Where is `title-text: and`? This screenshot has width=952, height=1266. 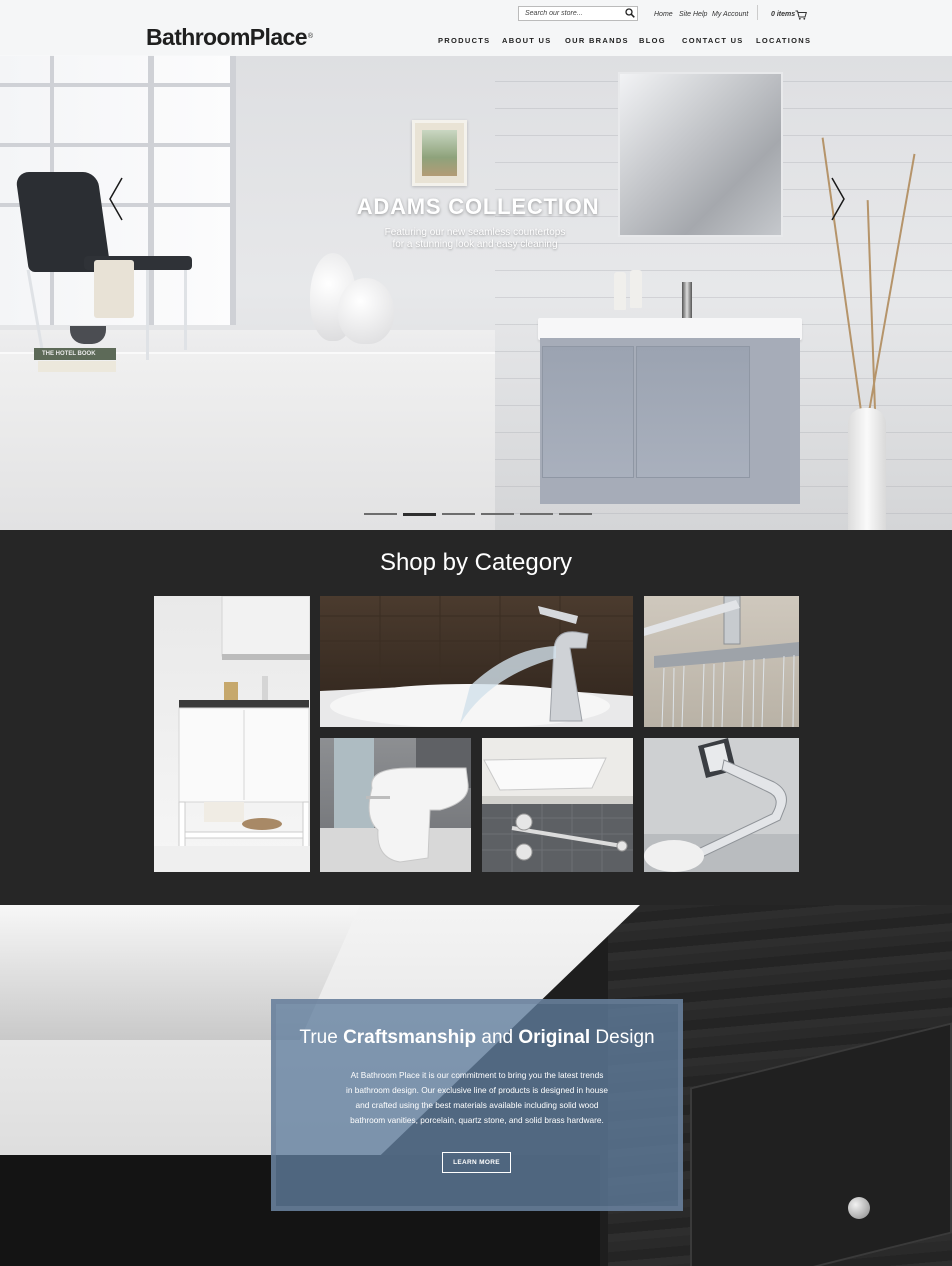
title-text: and is located at coordinates (497, 1037).